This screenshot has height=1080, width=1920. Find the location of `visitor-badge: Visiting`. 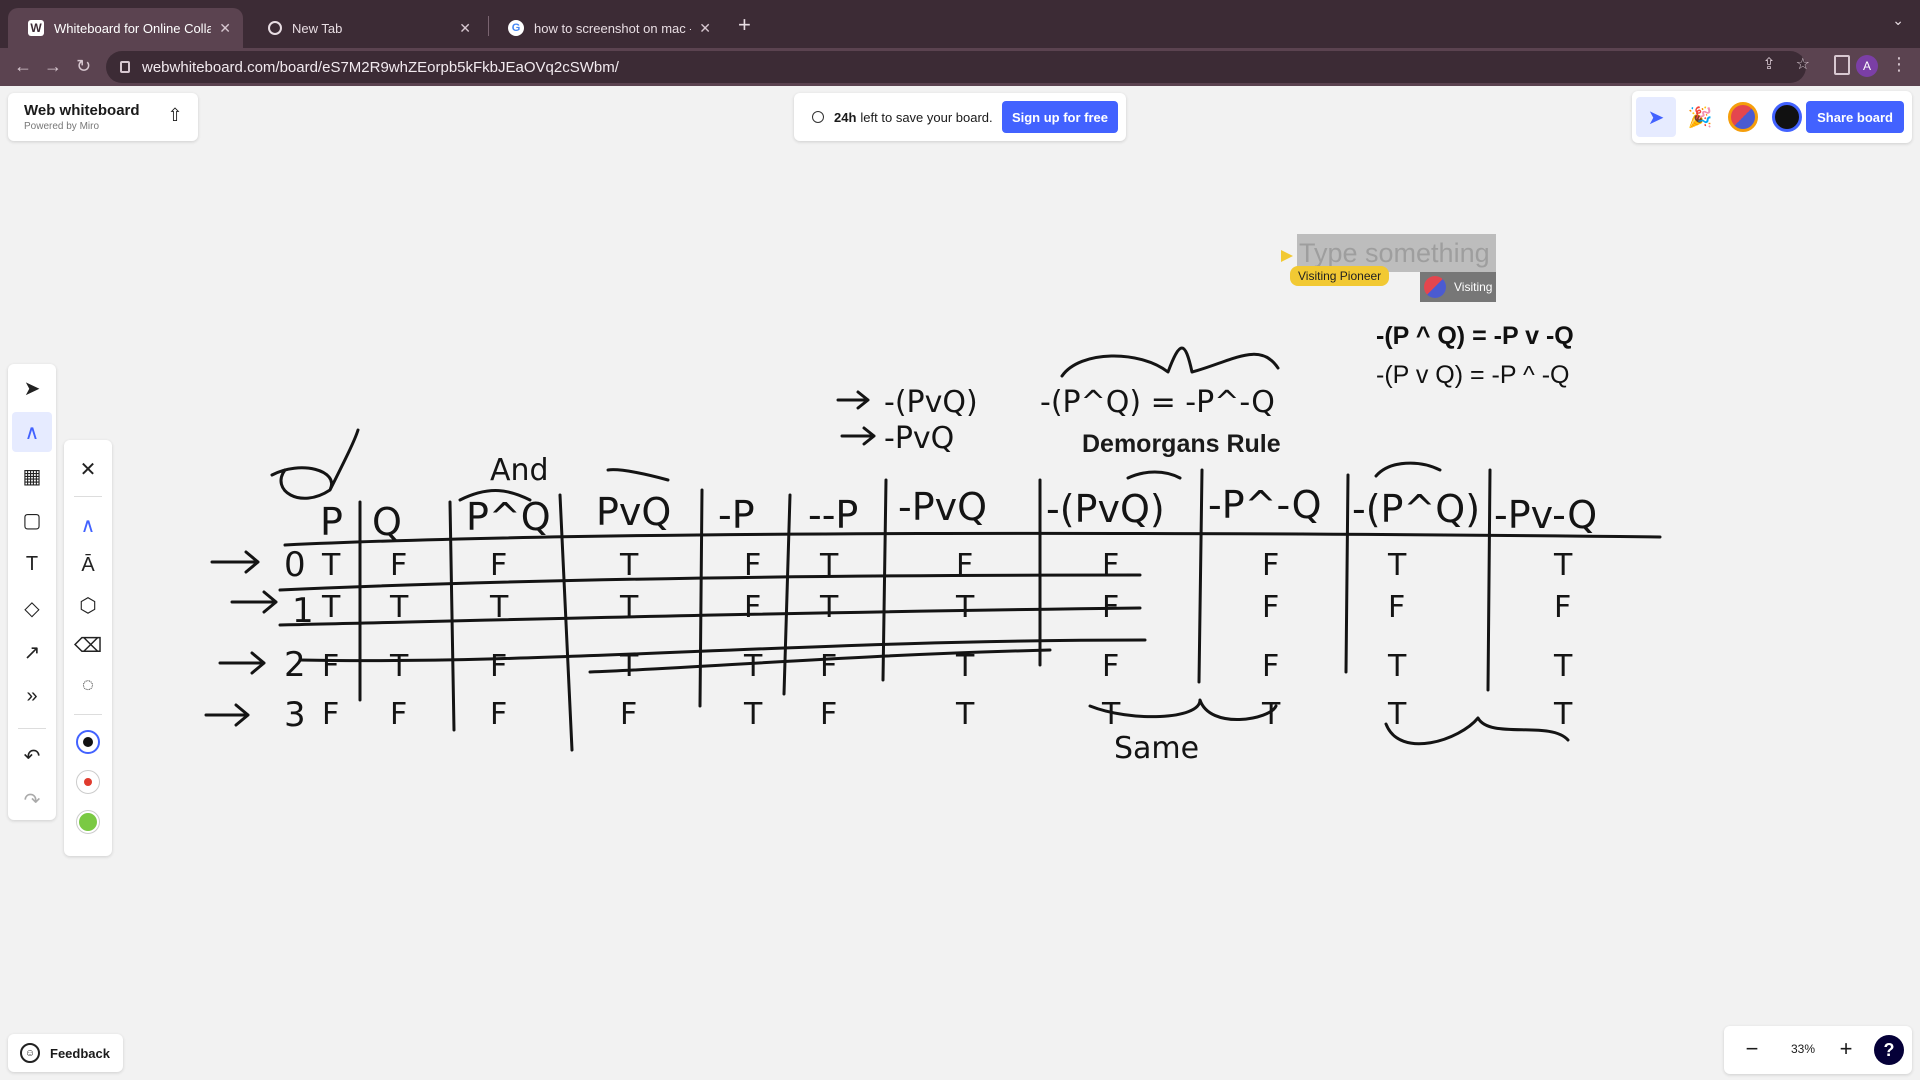

visitor-badge: Visiting is located at coordinates (1458, 287).